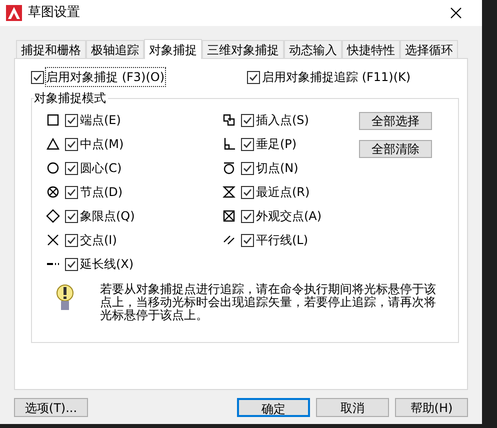  What do you see at coordinates (107, 216) in the screenshot?
I see `checkbox-label: 象限点(Q)` at bounding box center [107, 216].